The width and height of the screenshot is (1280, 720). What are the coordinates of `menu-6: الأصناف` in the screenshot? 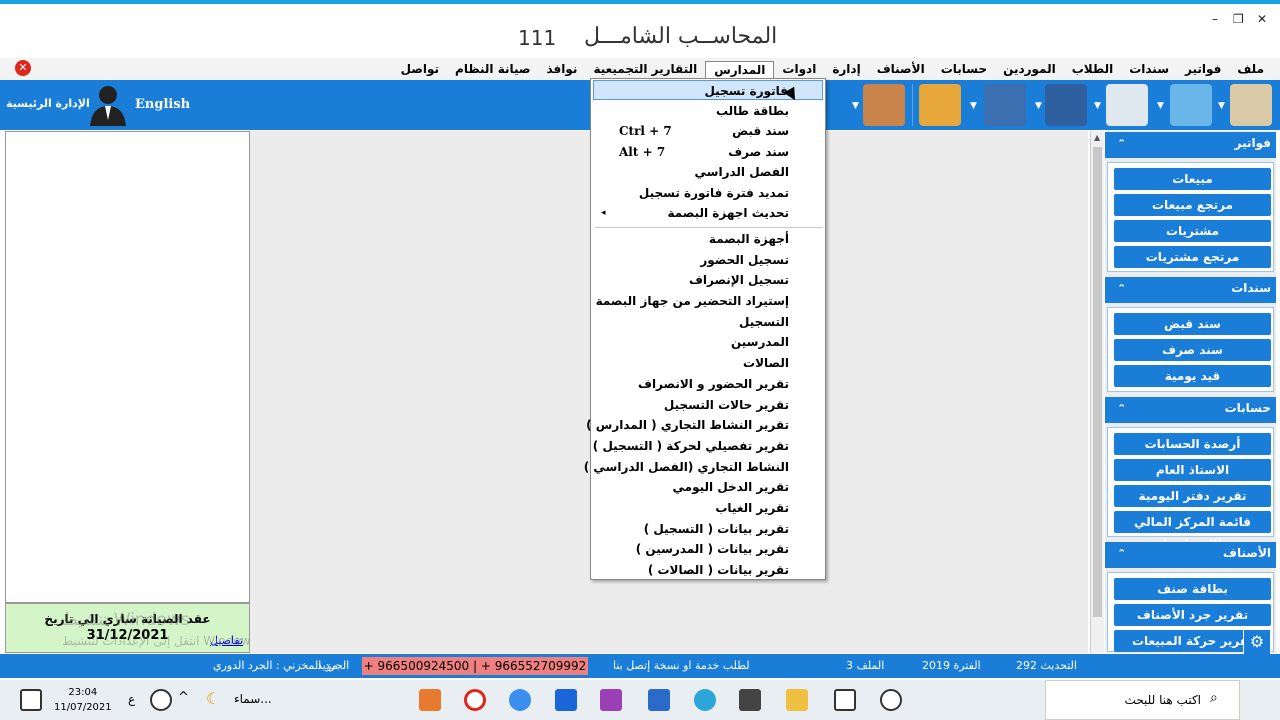 It's located at (901, 71).